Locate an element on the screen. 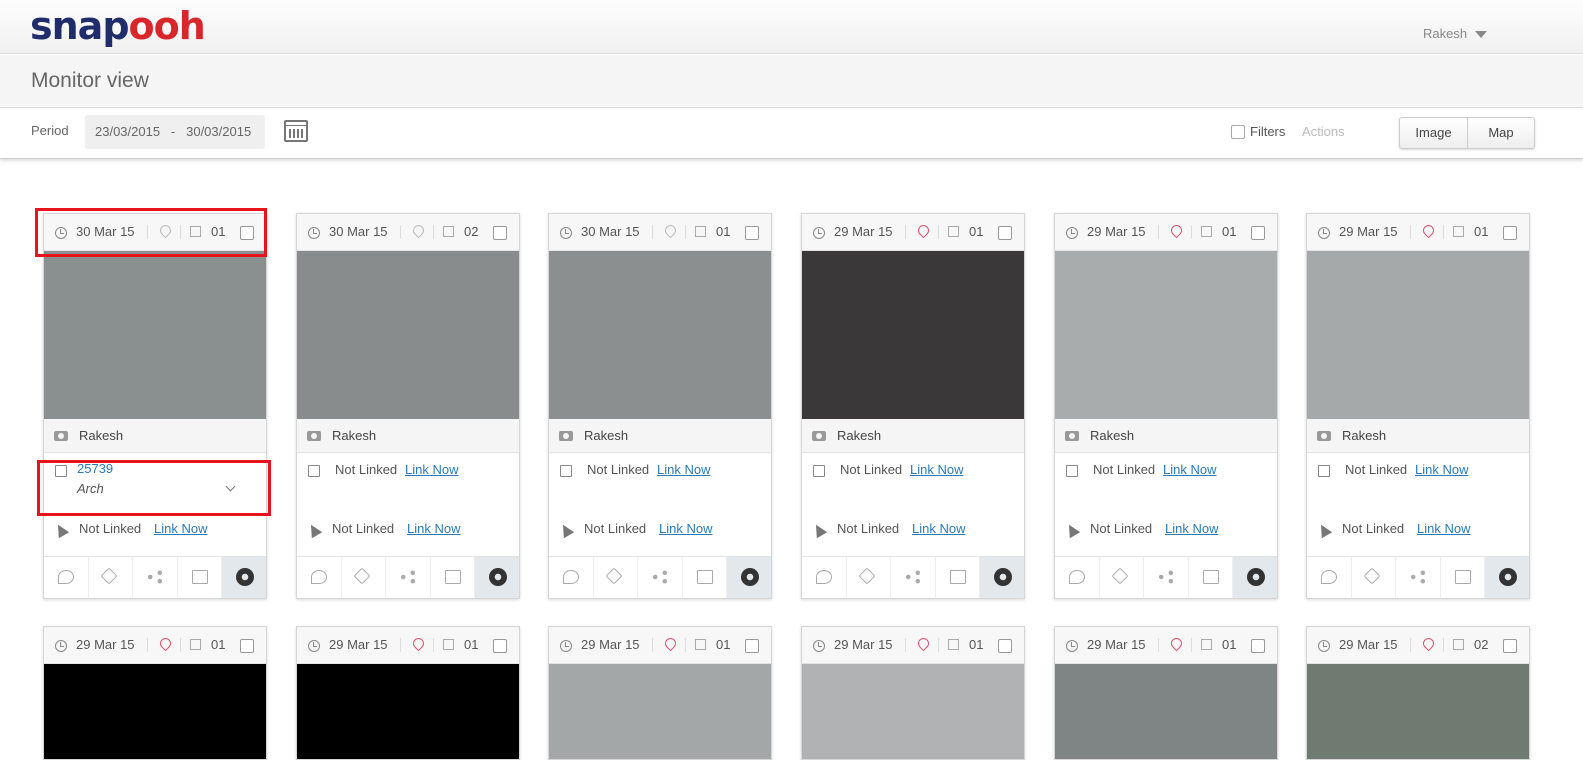  gear-icon is located at coordinates (1256, 577).